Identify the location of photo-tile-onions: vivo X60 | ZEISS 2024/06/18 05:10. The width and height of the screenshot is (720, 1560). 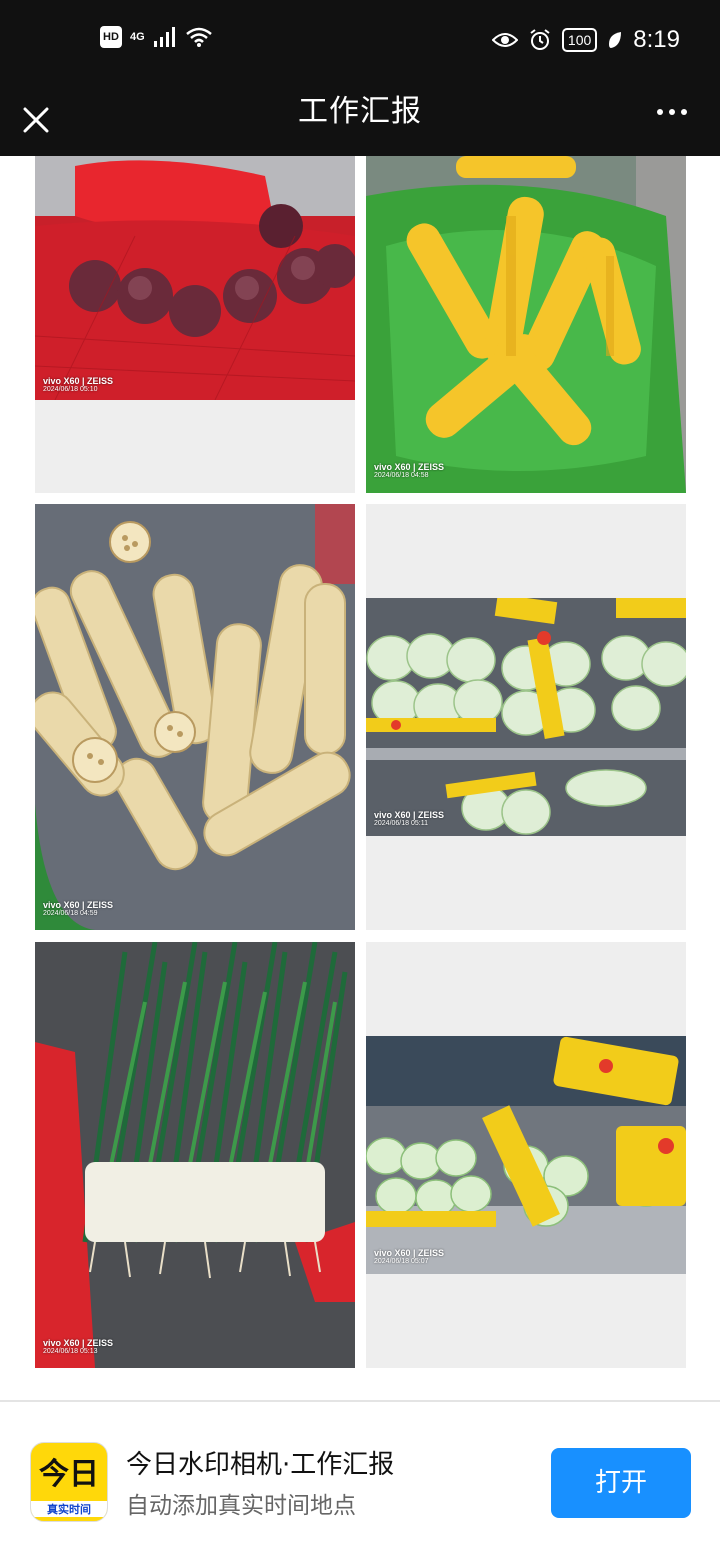
(195, 324).